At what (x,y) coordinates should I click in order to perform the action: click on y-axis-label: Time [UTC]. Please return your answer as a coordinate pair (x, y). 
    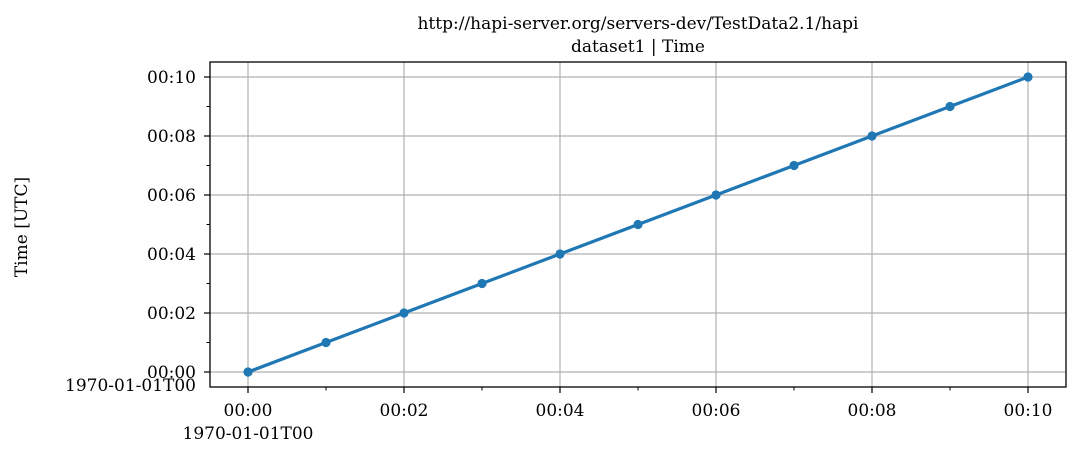
    Looking at the image, I should click on (22, 227).